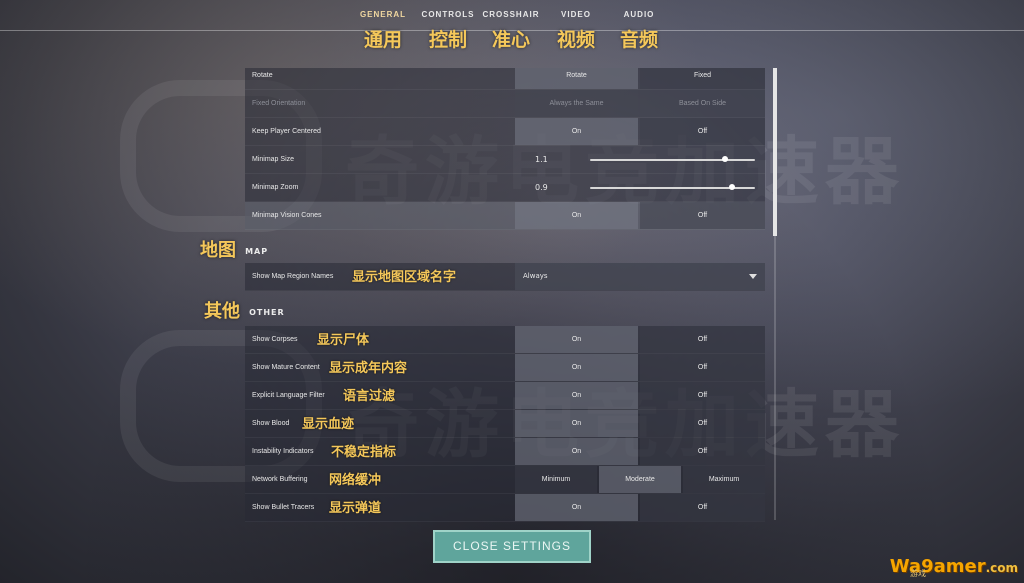 The image size is (1024, 583). I want to click on tab-label-zh: 准心, so click(510, 40).